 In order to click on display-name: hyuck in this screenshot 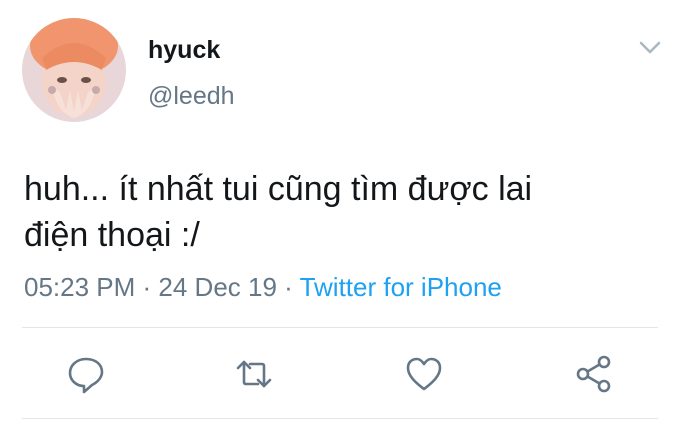, I will do `click(184, 50)`.